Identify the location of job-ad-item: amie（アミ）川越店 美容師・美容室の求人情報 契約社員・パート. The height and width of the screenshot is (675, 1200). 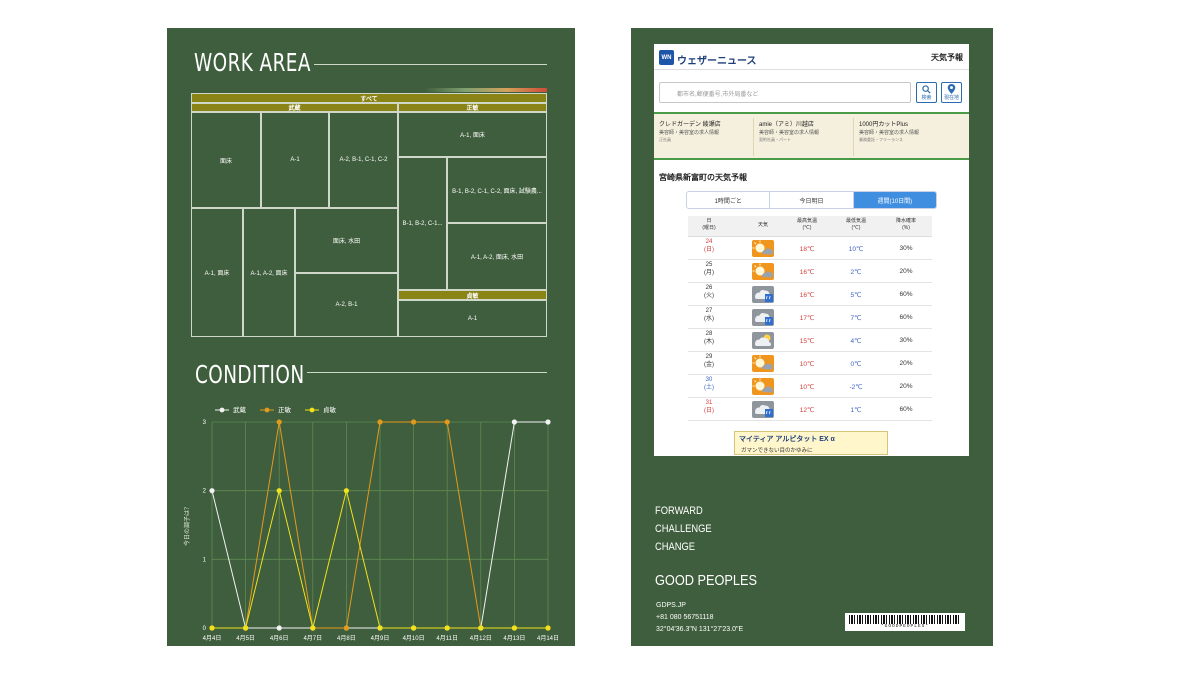
(805, 137).